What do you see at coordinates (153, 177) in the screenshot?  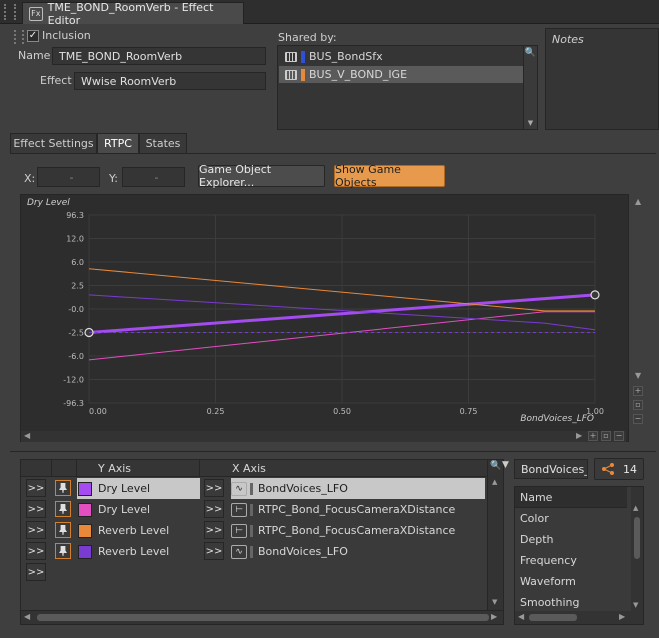 I see `y-coord-field: -` at bounding box center [153, 177].